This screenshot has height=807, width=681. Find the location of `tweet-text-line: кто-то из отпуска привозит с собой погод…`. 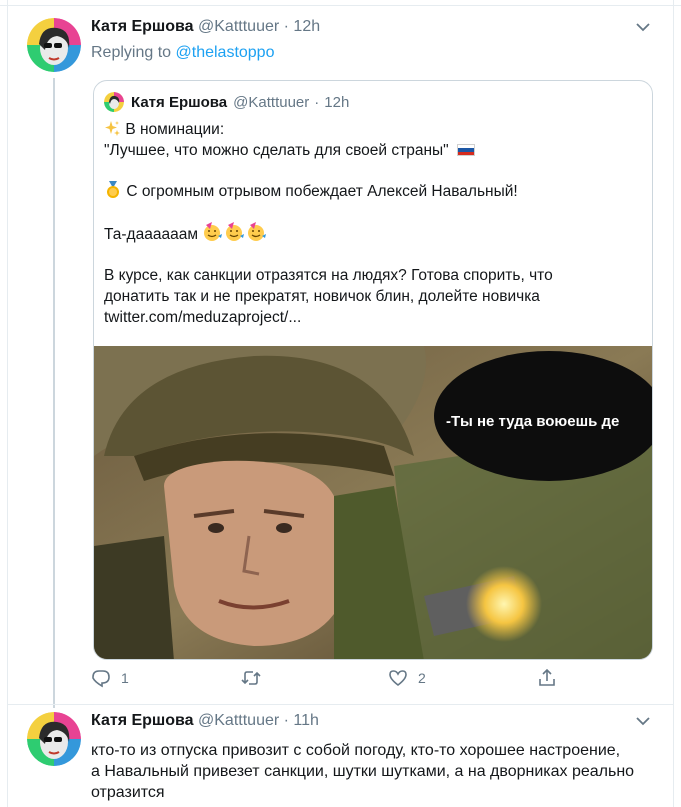

tweet-text-line: кто-то из отпуска привозит с собой погод… is located at coordinates (356, 750).